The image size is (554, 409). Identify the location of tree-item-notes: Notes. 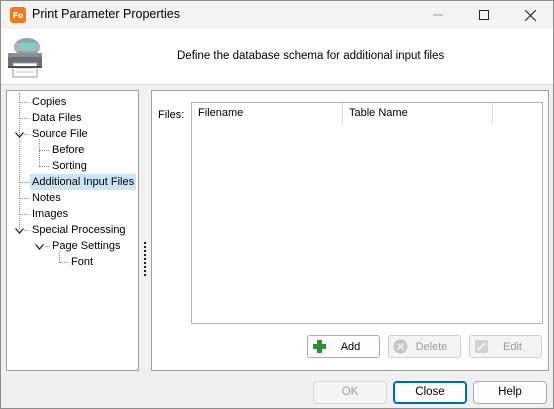
(46, 198).